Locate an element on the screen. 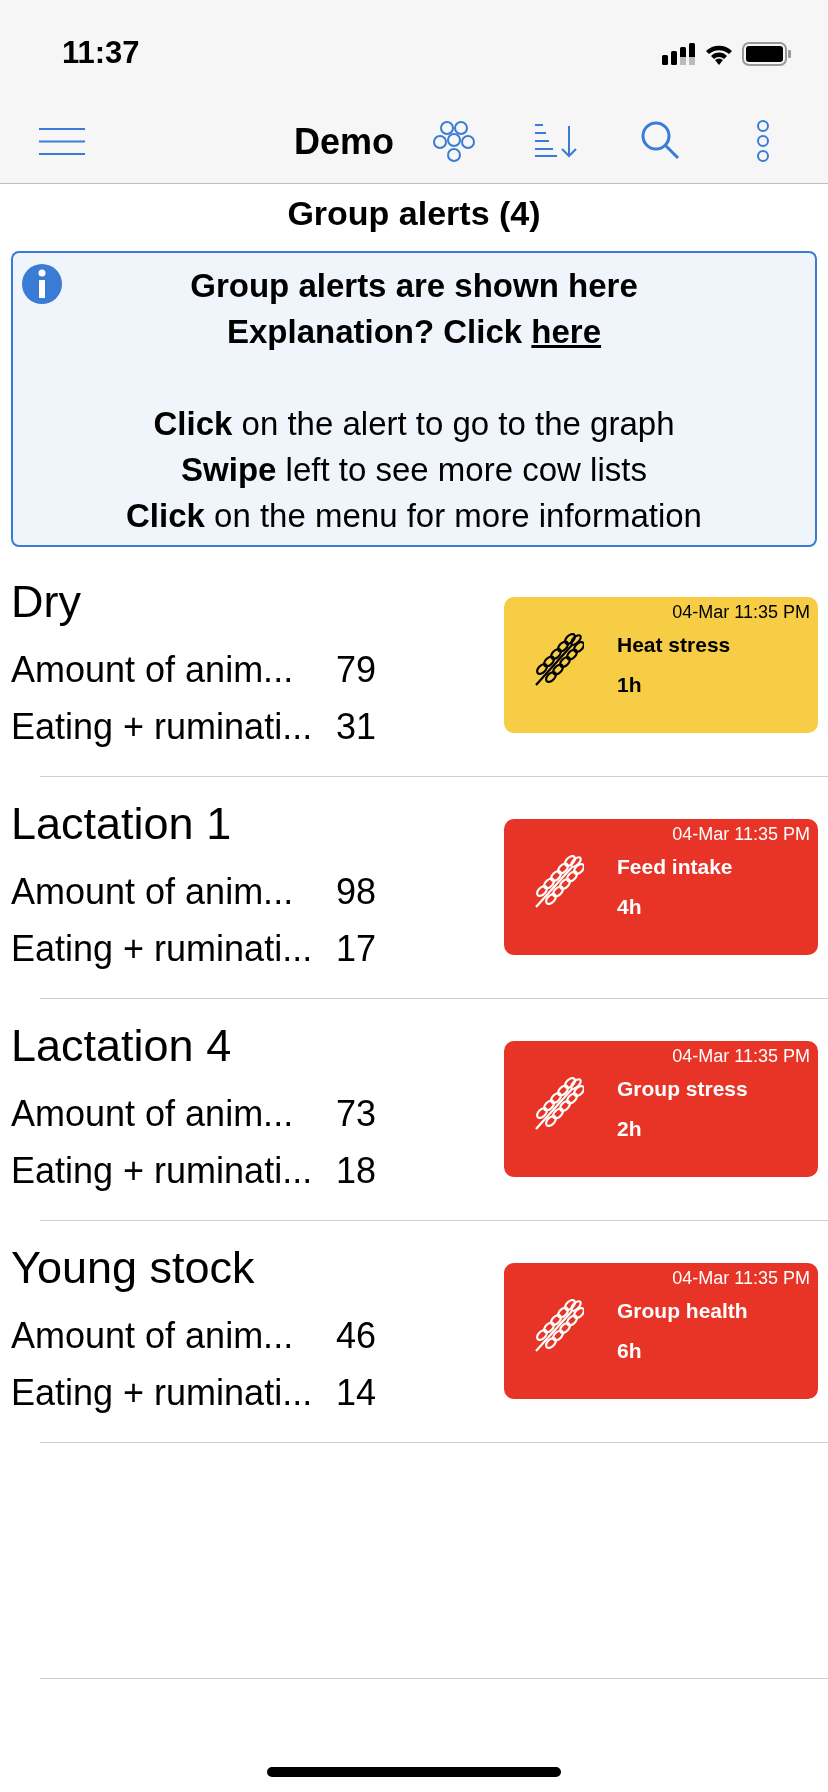 The height and width of the screenshot is (1792, 828). metric-value: 31 is located at coordinates (356, 727).